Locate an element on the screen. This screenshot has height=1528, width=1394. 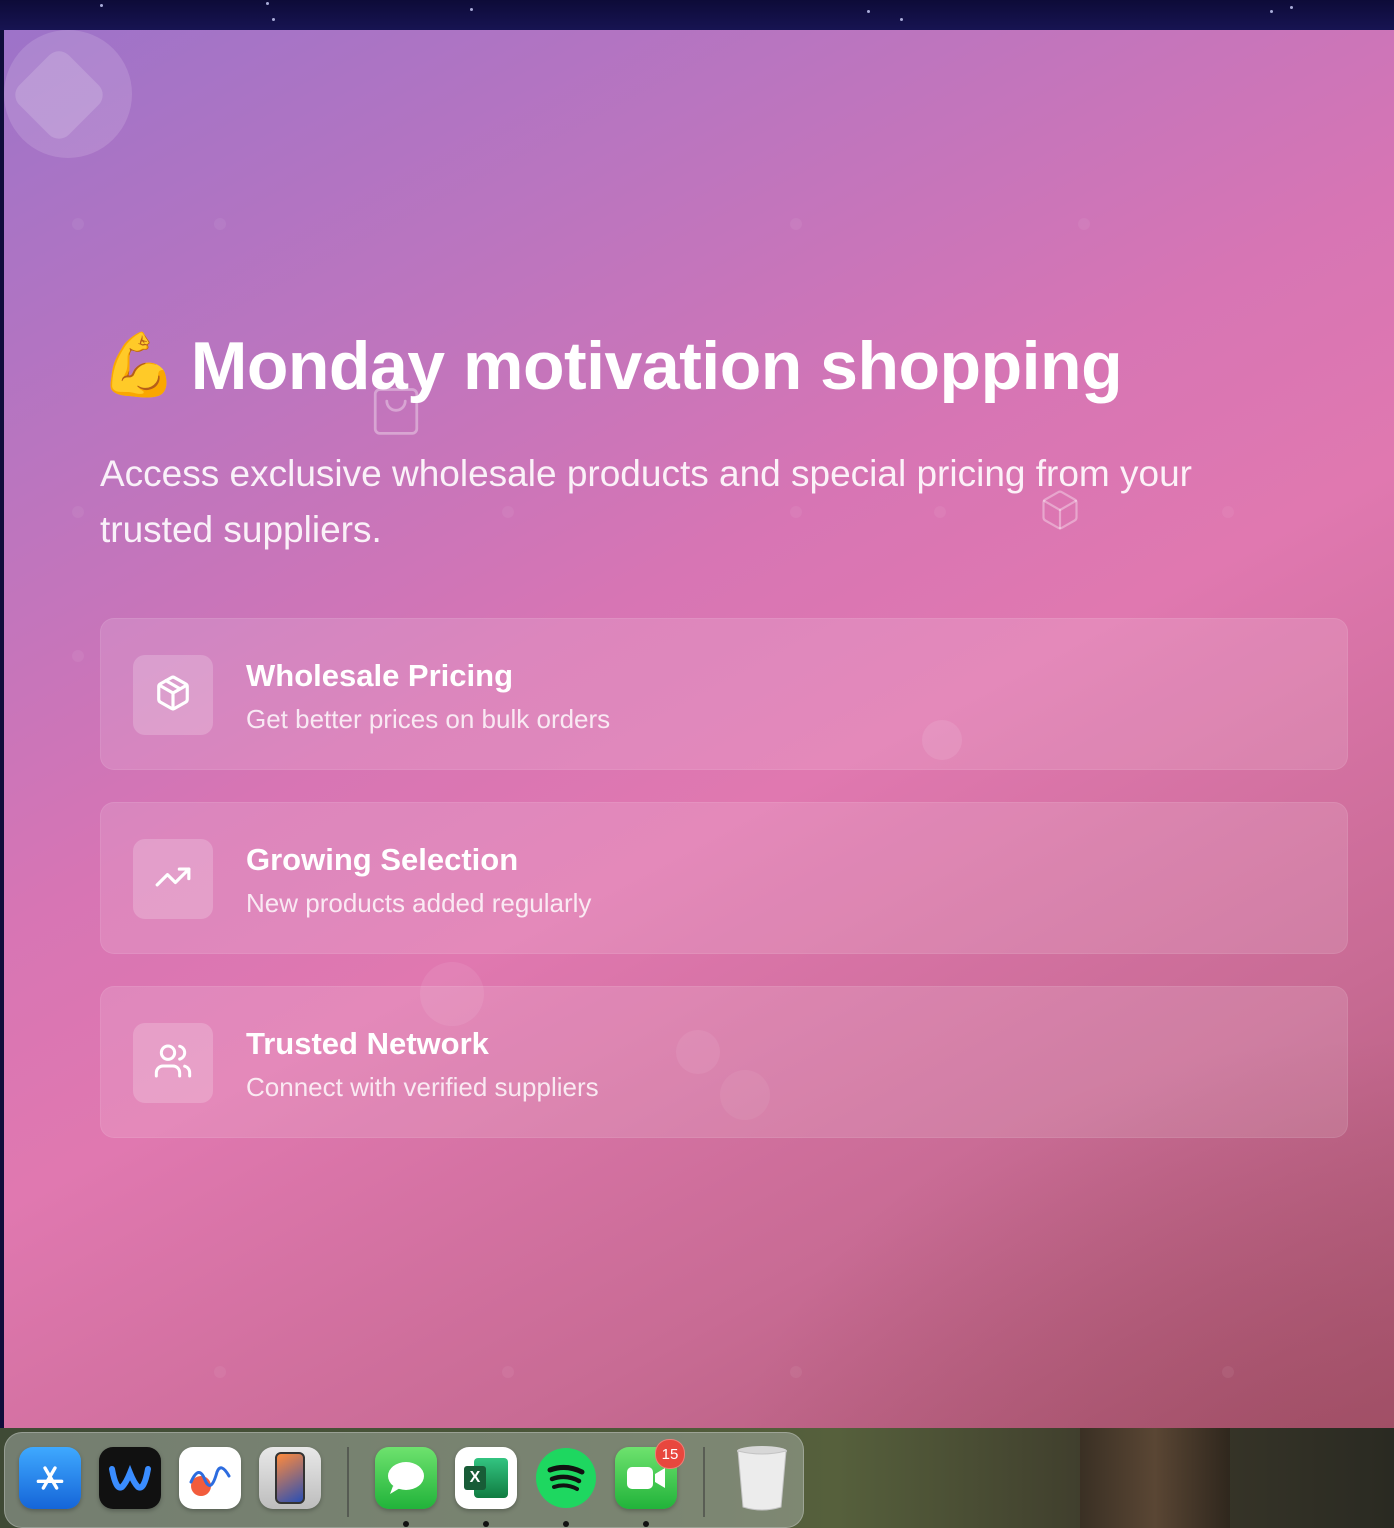
feature-title: Wholesale Pricing is located at coordinates (380, 675).